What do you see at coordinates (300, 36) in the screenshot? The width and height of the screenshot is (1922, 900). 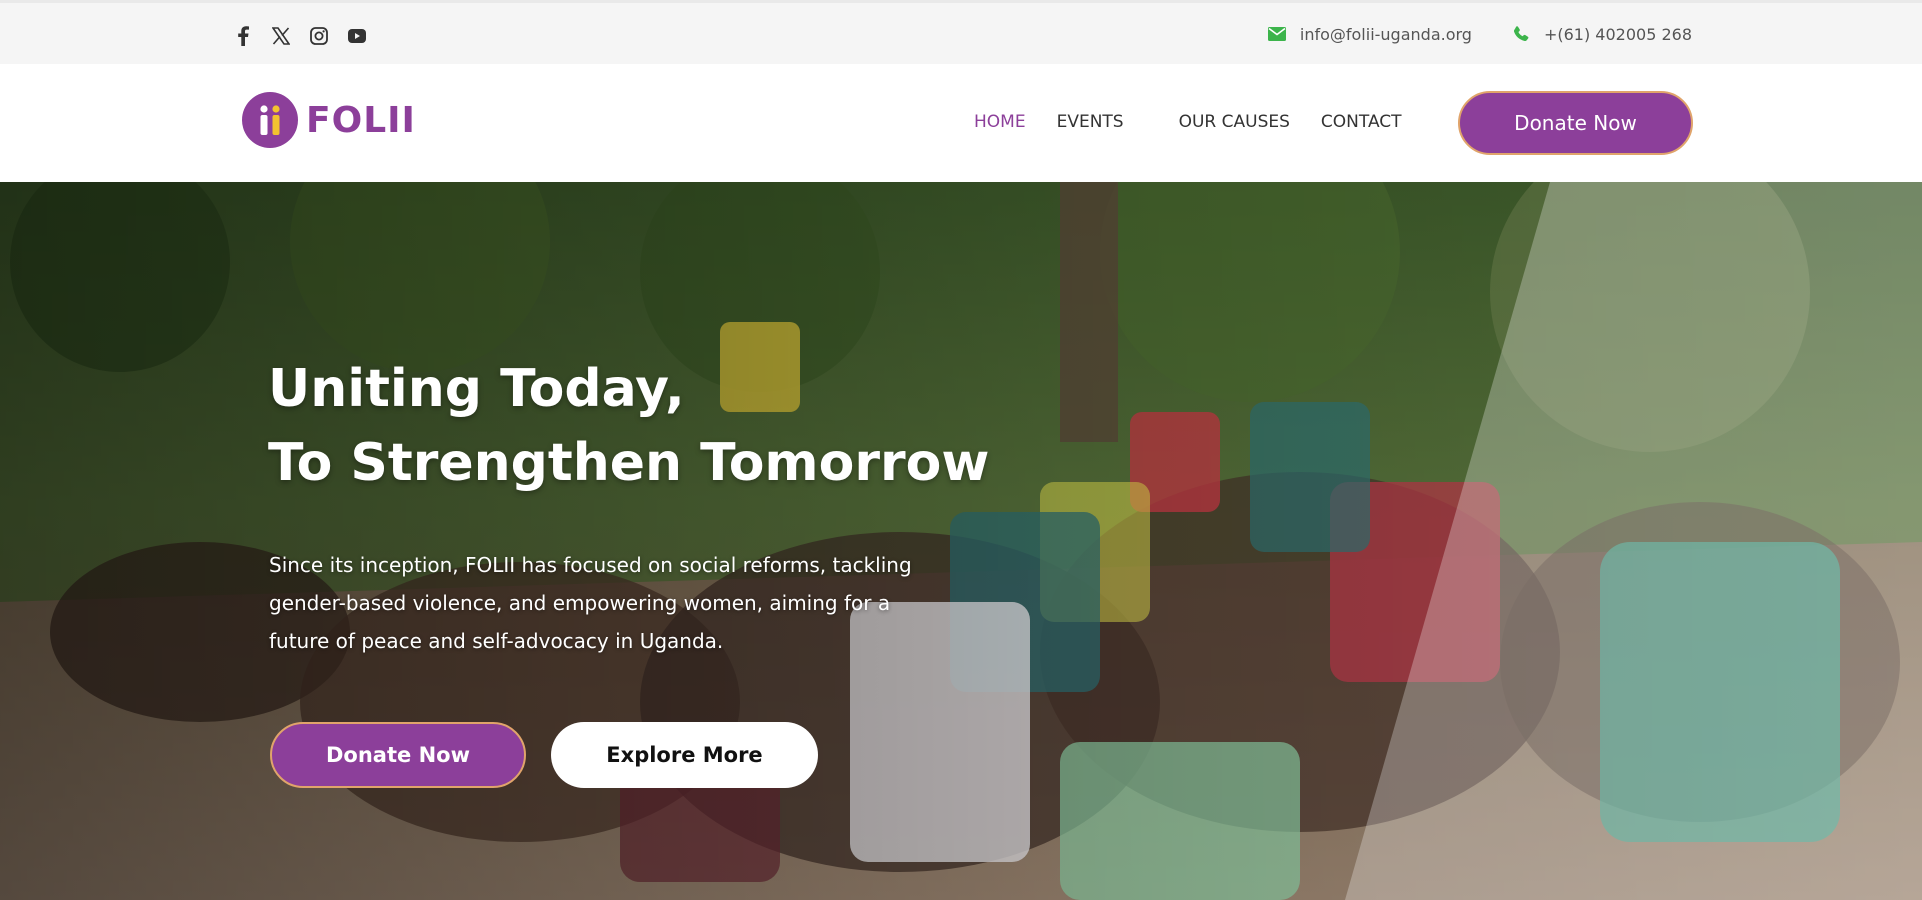 I see `social-links` at bounding box center [300, 36].